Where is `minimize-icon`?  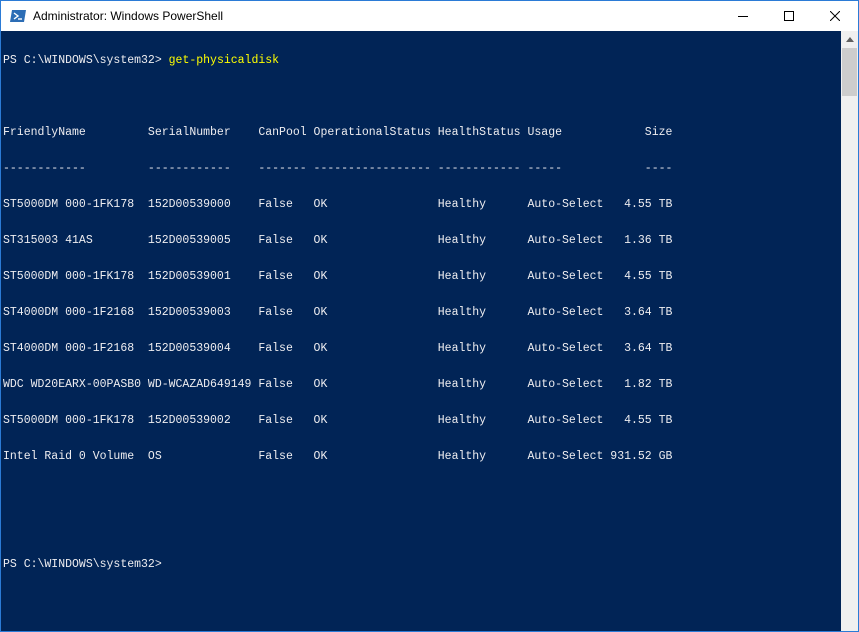
minimize-icon is located at coordinates (743, 16).